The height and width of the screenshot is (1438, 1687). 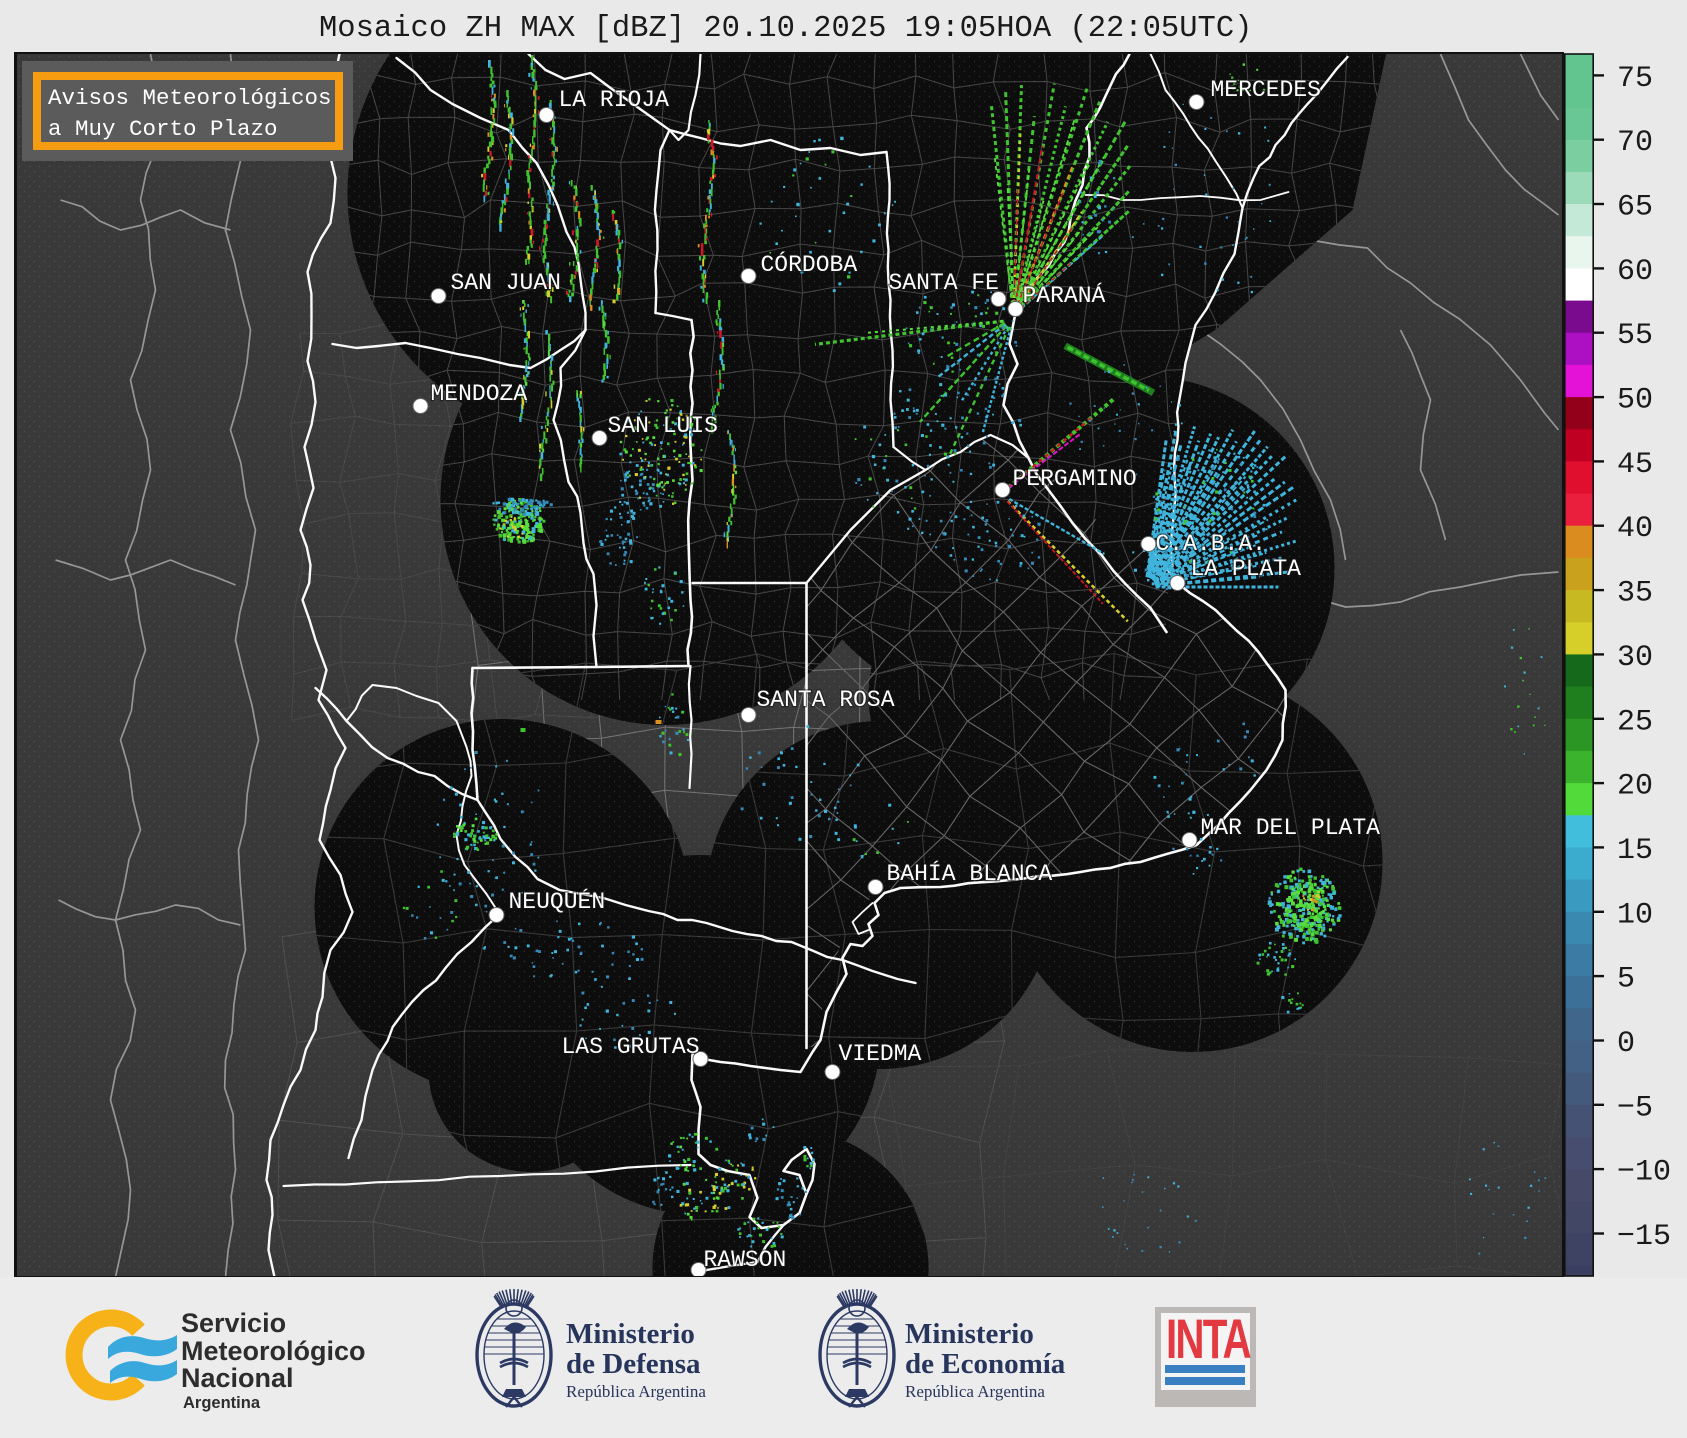 What do you see at coordinates (1635, 79) in the screenshot?
I see `svg-text: 75` at bounding box center [1635, 79].